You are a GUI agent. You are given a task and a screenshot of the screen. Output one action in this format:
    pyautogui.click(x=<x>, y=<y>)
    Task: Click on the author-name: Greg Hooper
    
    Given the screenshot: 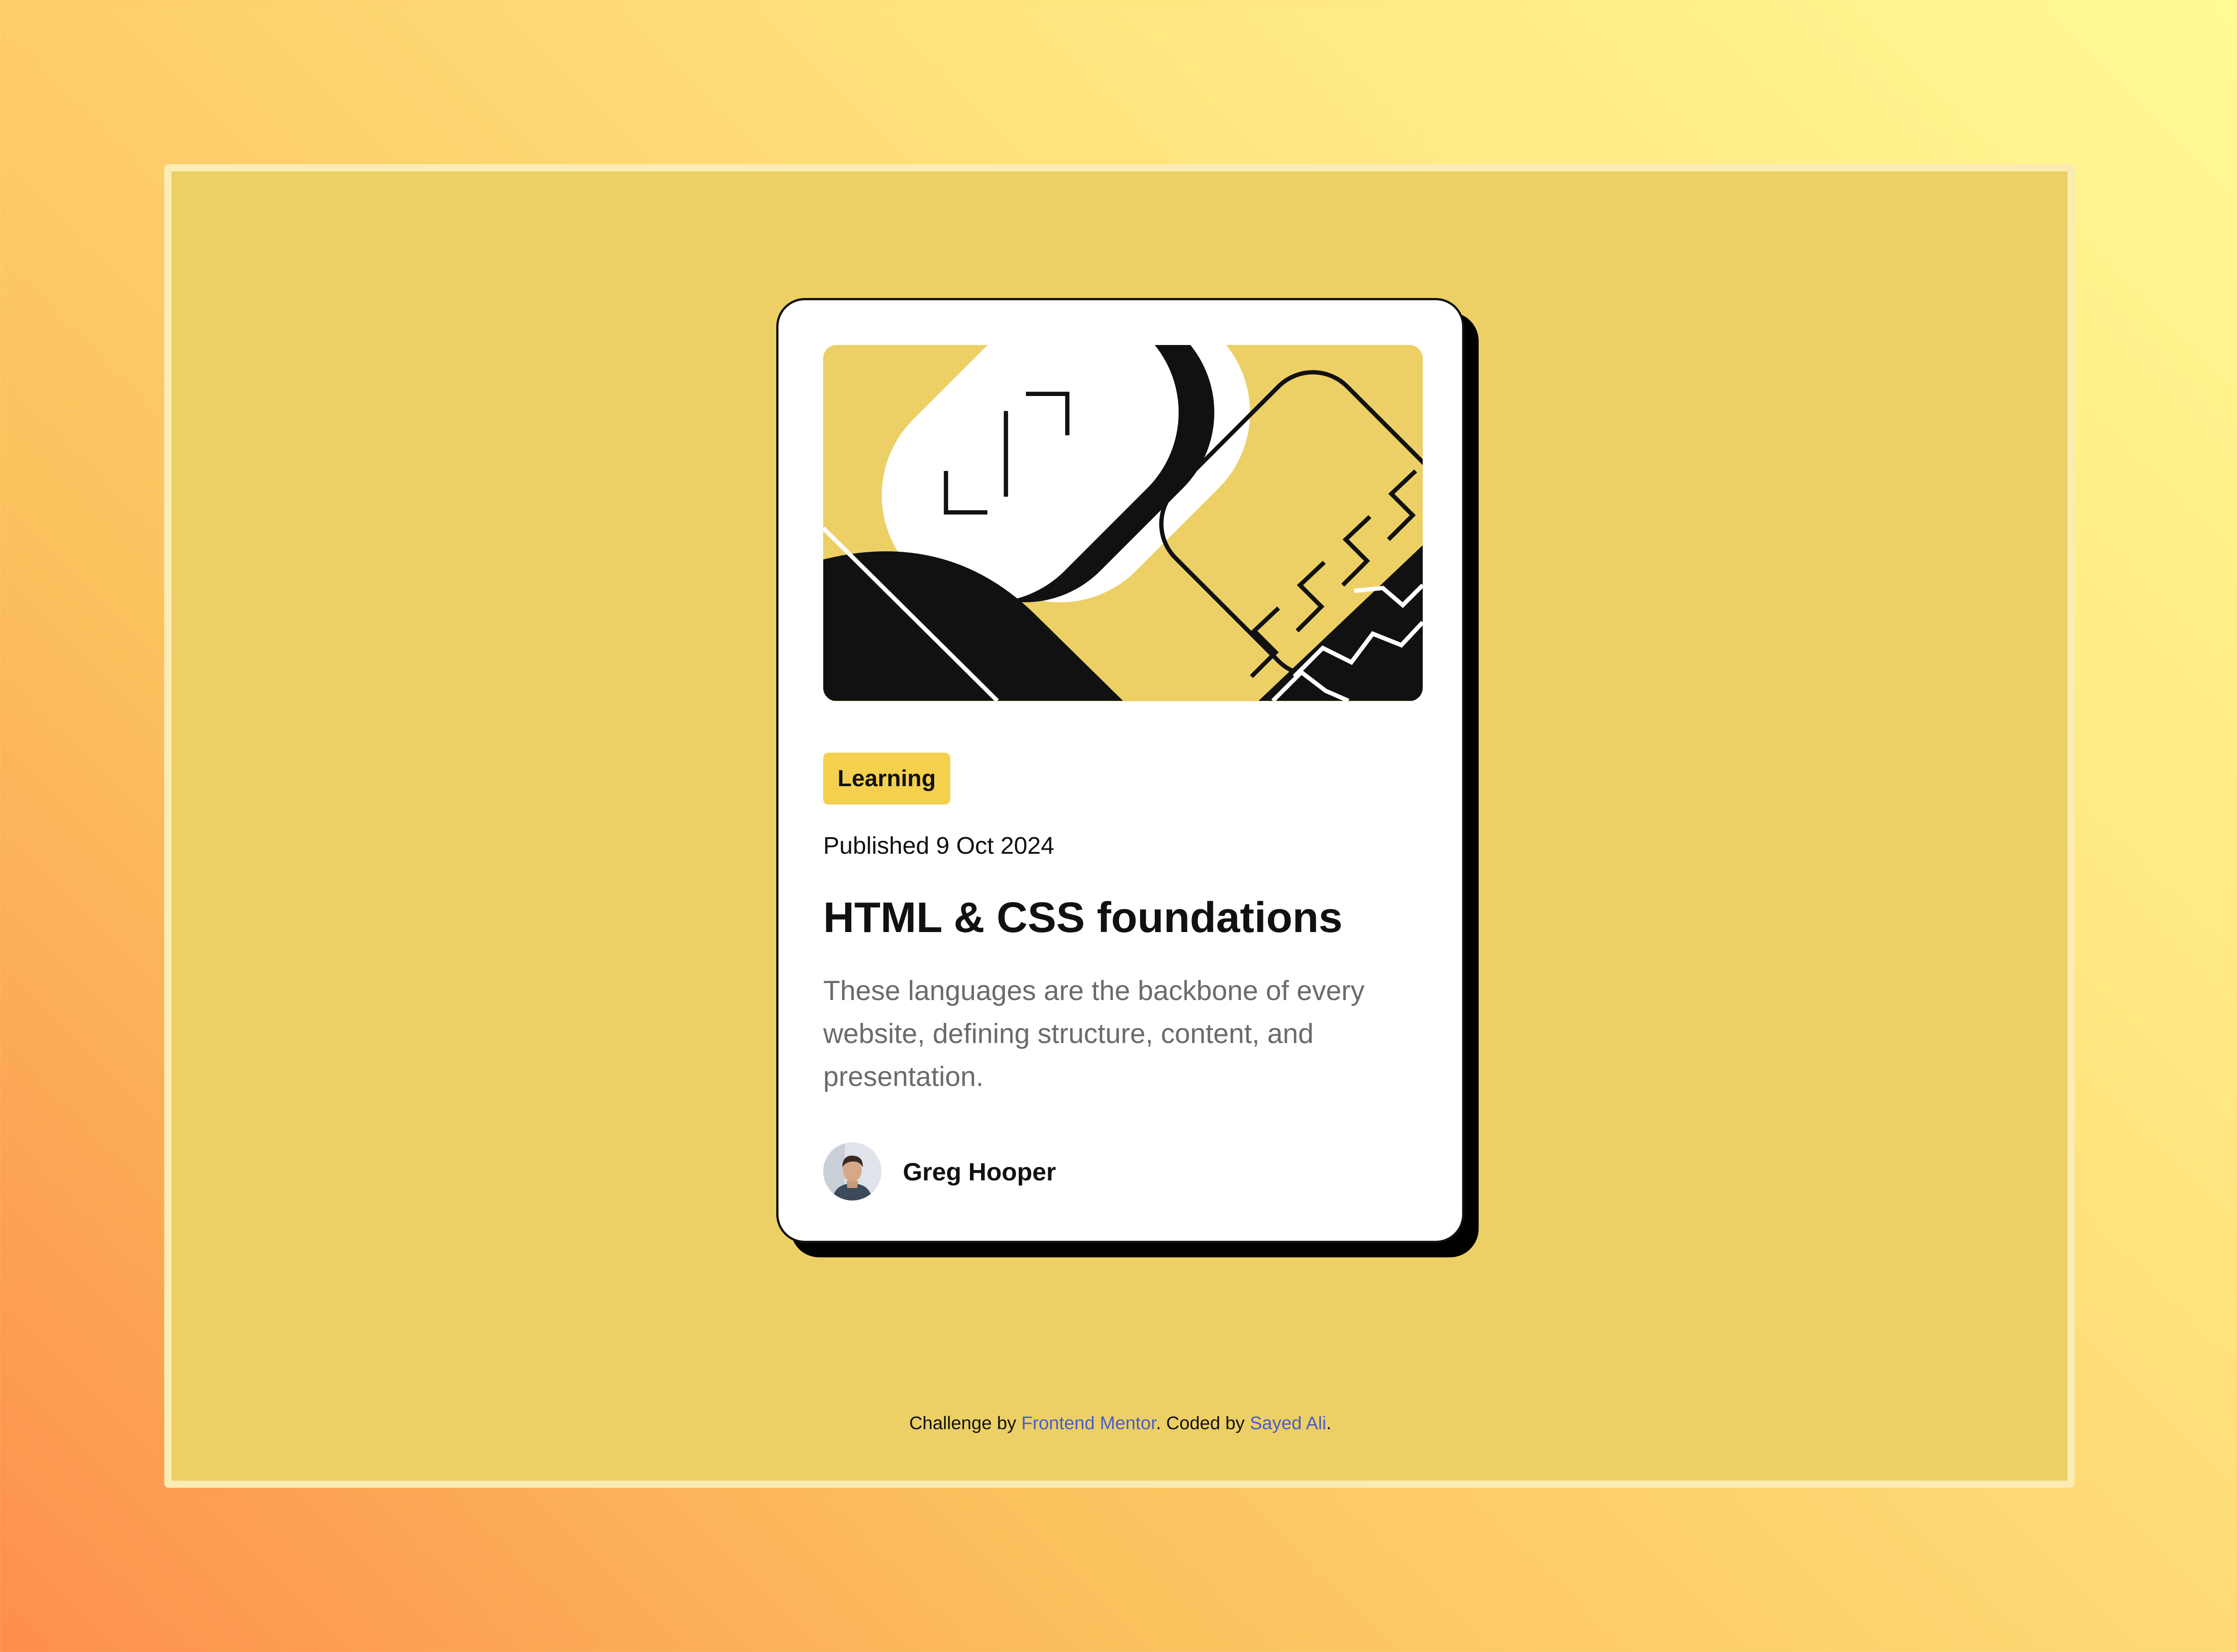 What is the action you would take?
    pyautogui.click(x=979, y=1171)
    